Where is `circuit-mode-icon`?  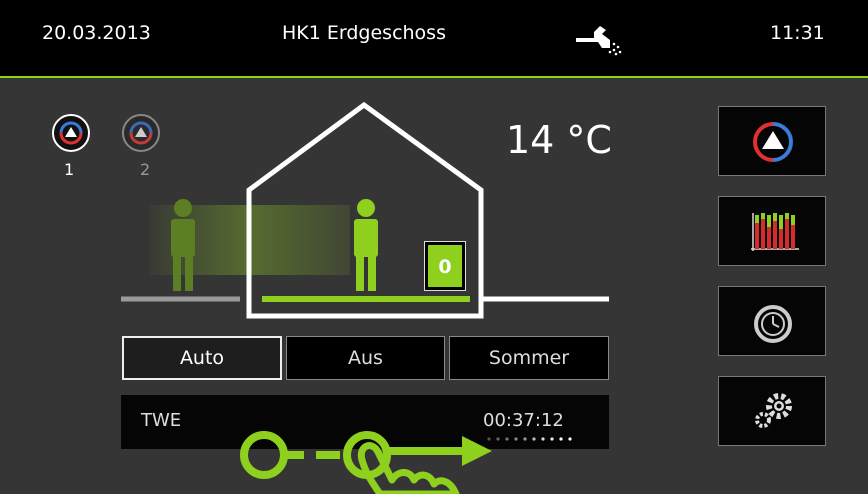 circuit-mode-icon is located at coordinates (773, 142).